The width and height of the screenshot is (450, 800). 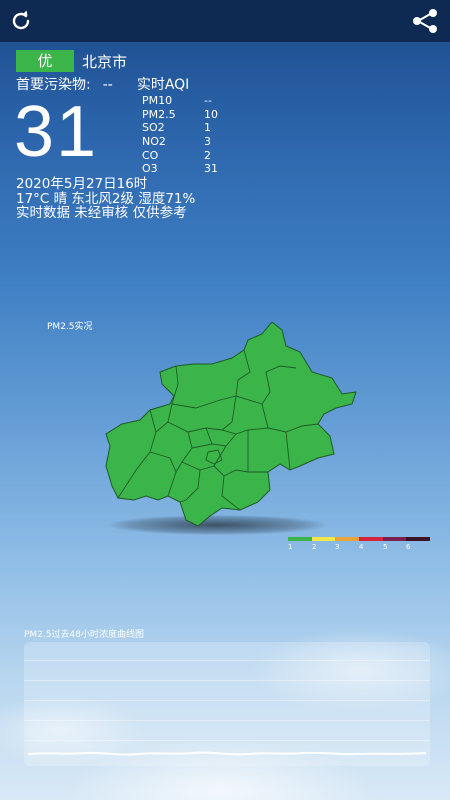 I want to click on legend-label: 5, so click(x=385, y=547).